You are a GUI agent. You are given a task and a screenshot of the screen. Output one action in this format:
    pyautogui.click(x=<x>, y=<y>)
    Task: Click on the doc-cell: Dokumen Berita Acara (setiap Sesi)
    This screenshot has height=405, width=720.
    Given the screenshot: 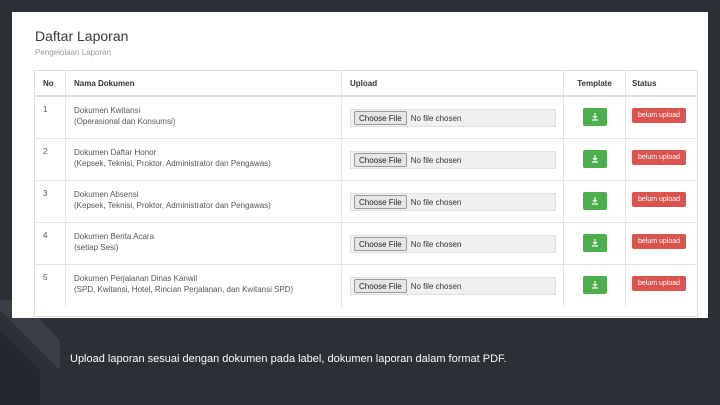 What is the action you would take?
    pyautogui.click(x=203, y=243)
    